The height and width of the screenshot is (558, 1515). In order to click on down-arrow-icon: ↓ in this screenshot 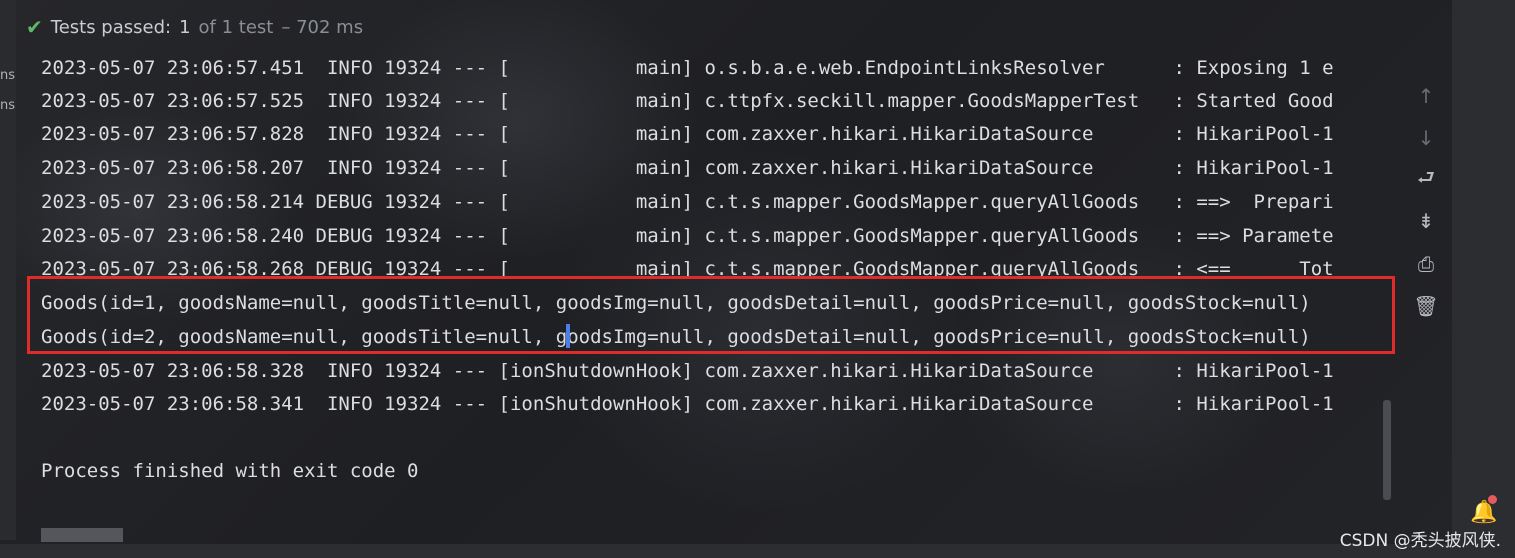, I will do `click(1426, 138)`.